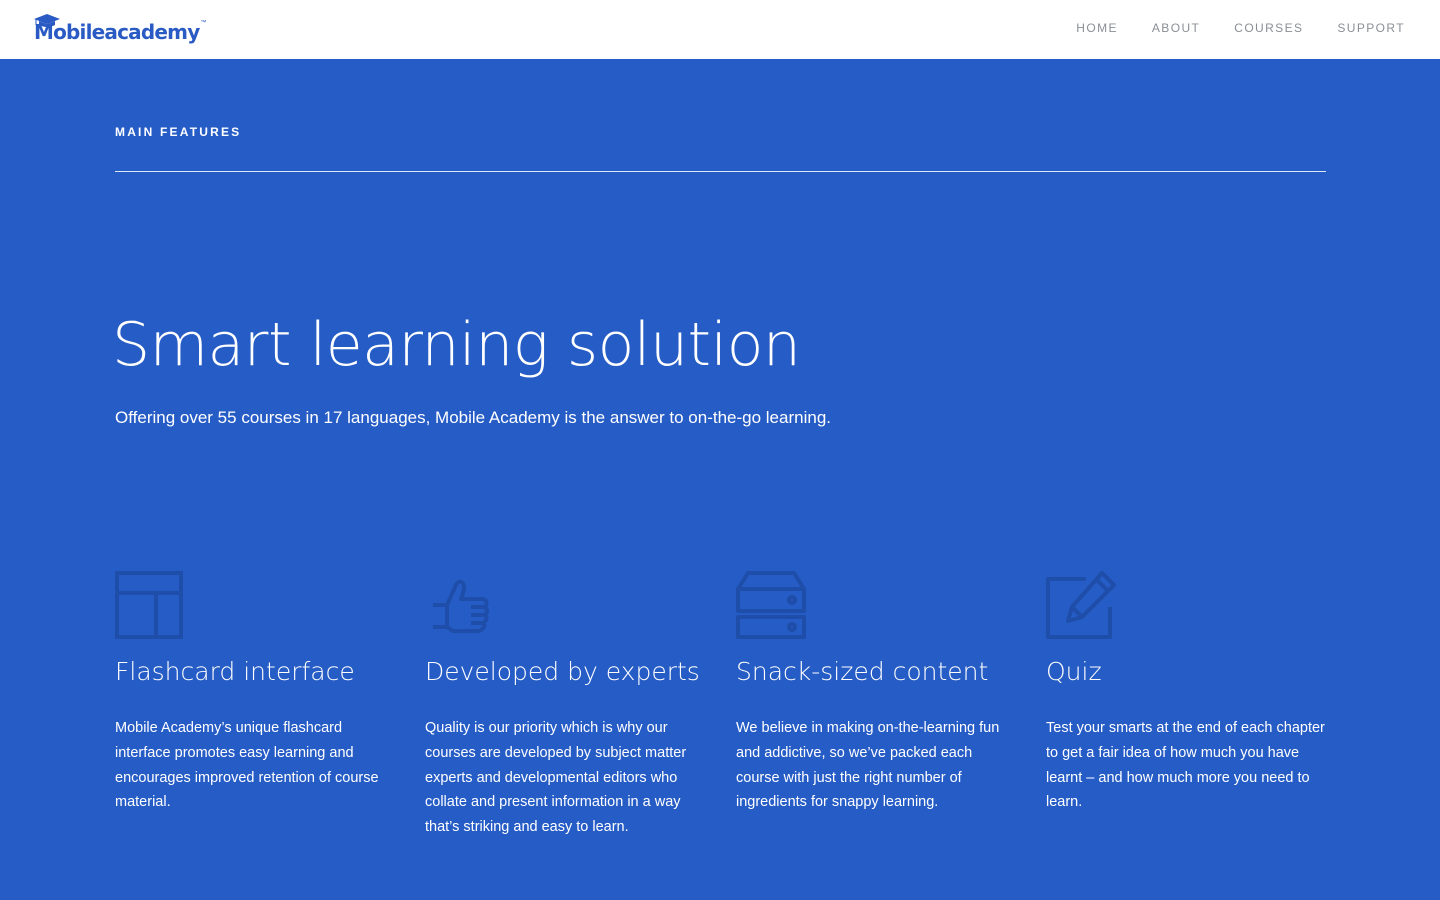 The height and width of the screenshot is (900, 1440). Describe the element at coordinates (47, 20) in the screenshot. I see `graduation-cap-icon` at that location.